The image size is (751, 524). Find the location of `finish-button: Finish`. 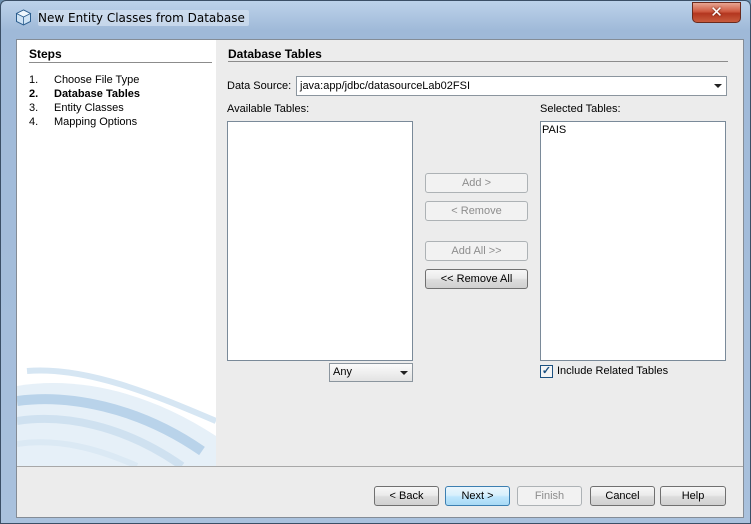

finish-button: Finish is located at coordinates (549, 496).